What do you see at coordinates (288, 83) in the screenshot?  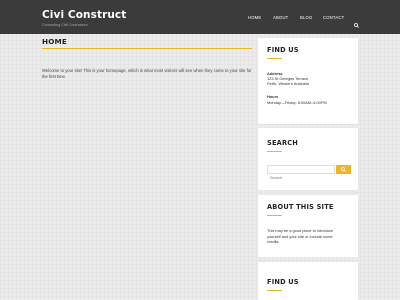 I see `address-line-2: Perth, Western Australia` at bounding box center [288, 83].